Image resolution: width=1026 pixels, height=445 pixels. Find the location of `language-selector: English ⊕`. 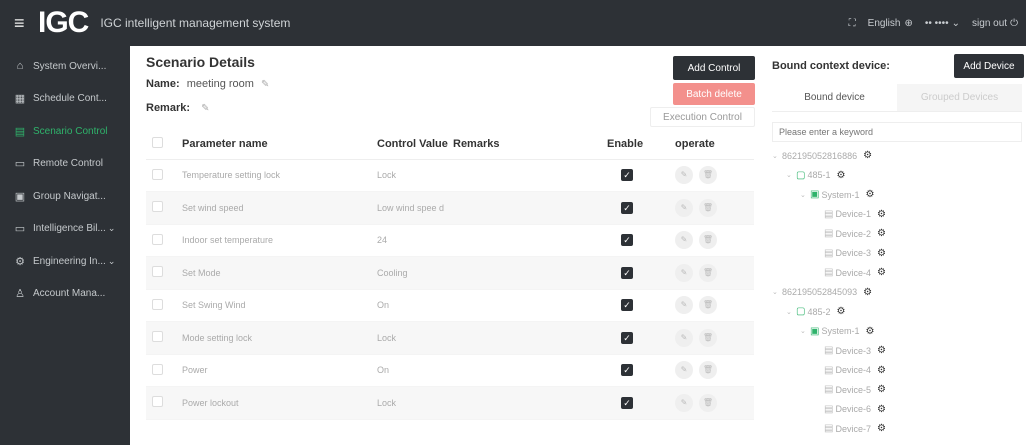

language-selector: English ⊕ is located at coordinates (890, 23).